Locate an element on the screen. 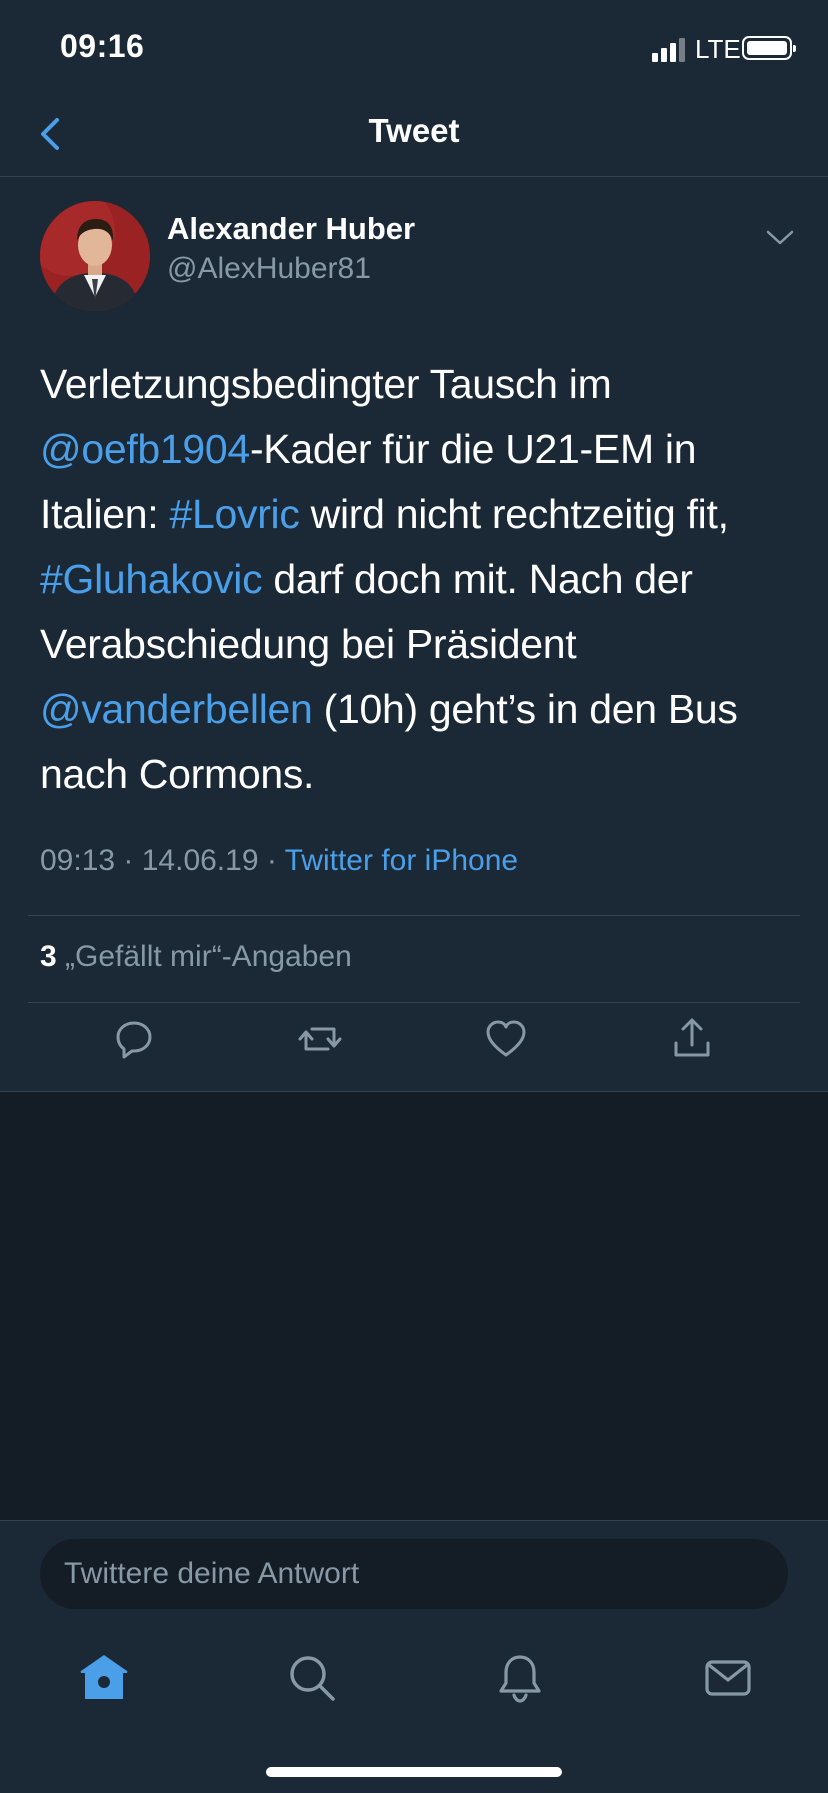  tweet-source-link: Twitter for iPhone is located at coordinates (401, 860).